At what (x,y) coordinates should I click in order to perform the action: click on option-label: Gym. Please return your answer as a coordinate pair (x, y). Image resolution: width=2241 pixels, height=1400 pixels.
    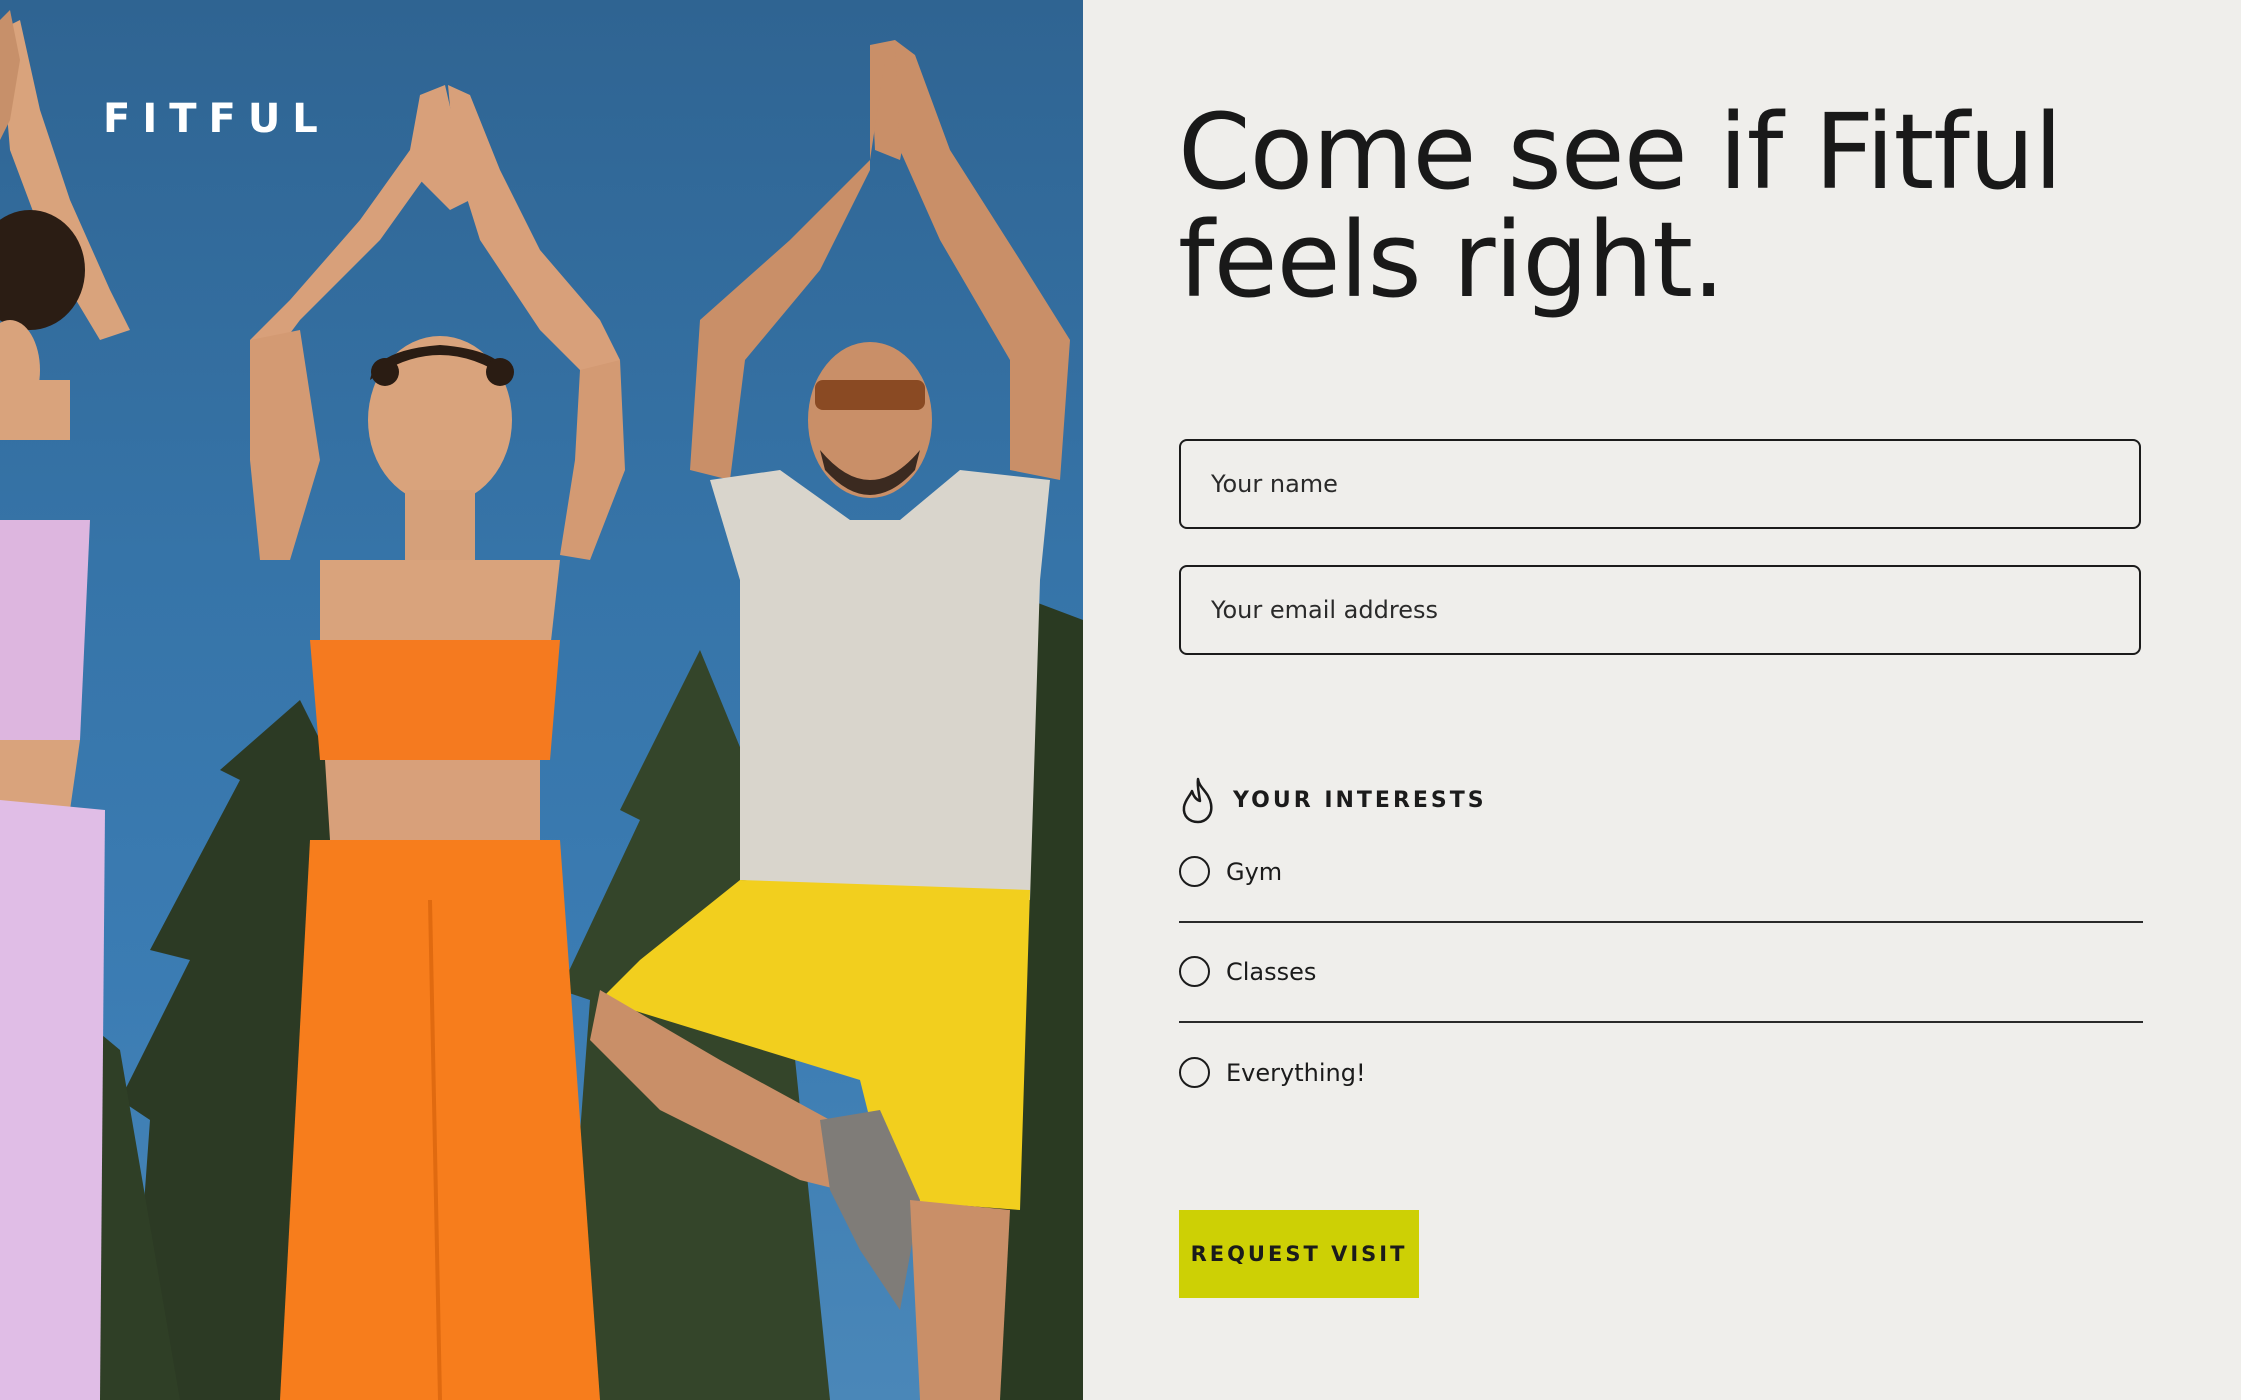
    Looking at the image, I should click on (1254, 871).